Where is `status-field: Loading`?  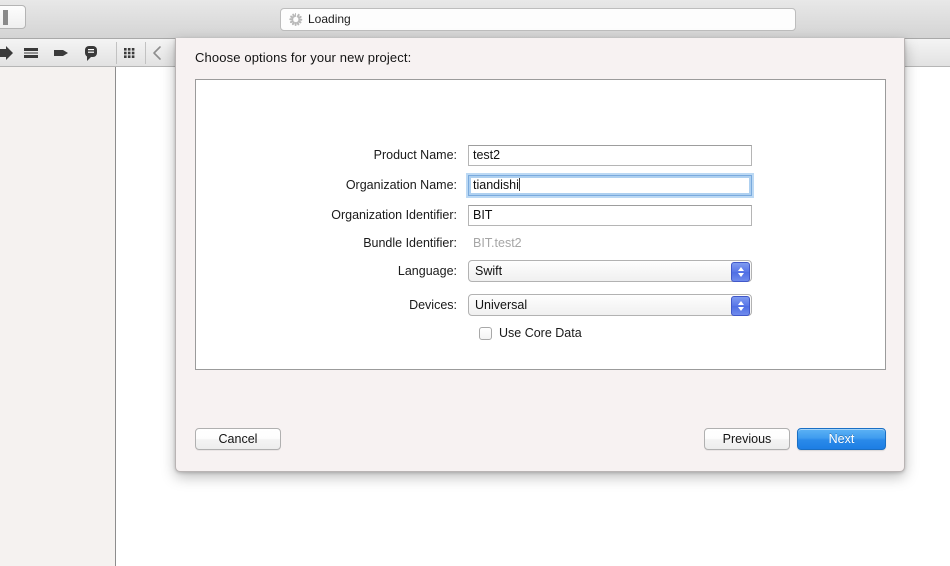
status-field: Loading is located at coordinates (538, 19).